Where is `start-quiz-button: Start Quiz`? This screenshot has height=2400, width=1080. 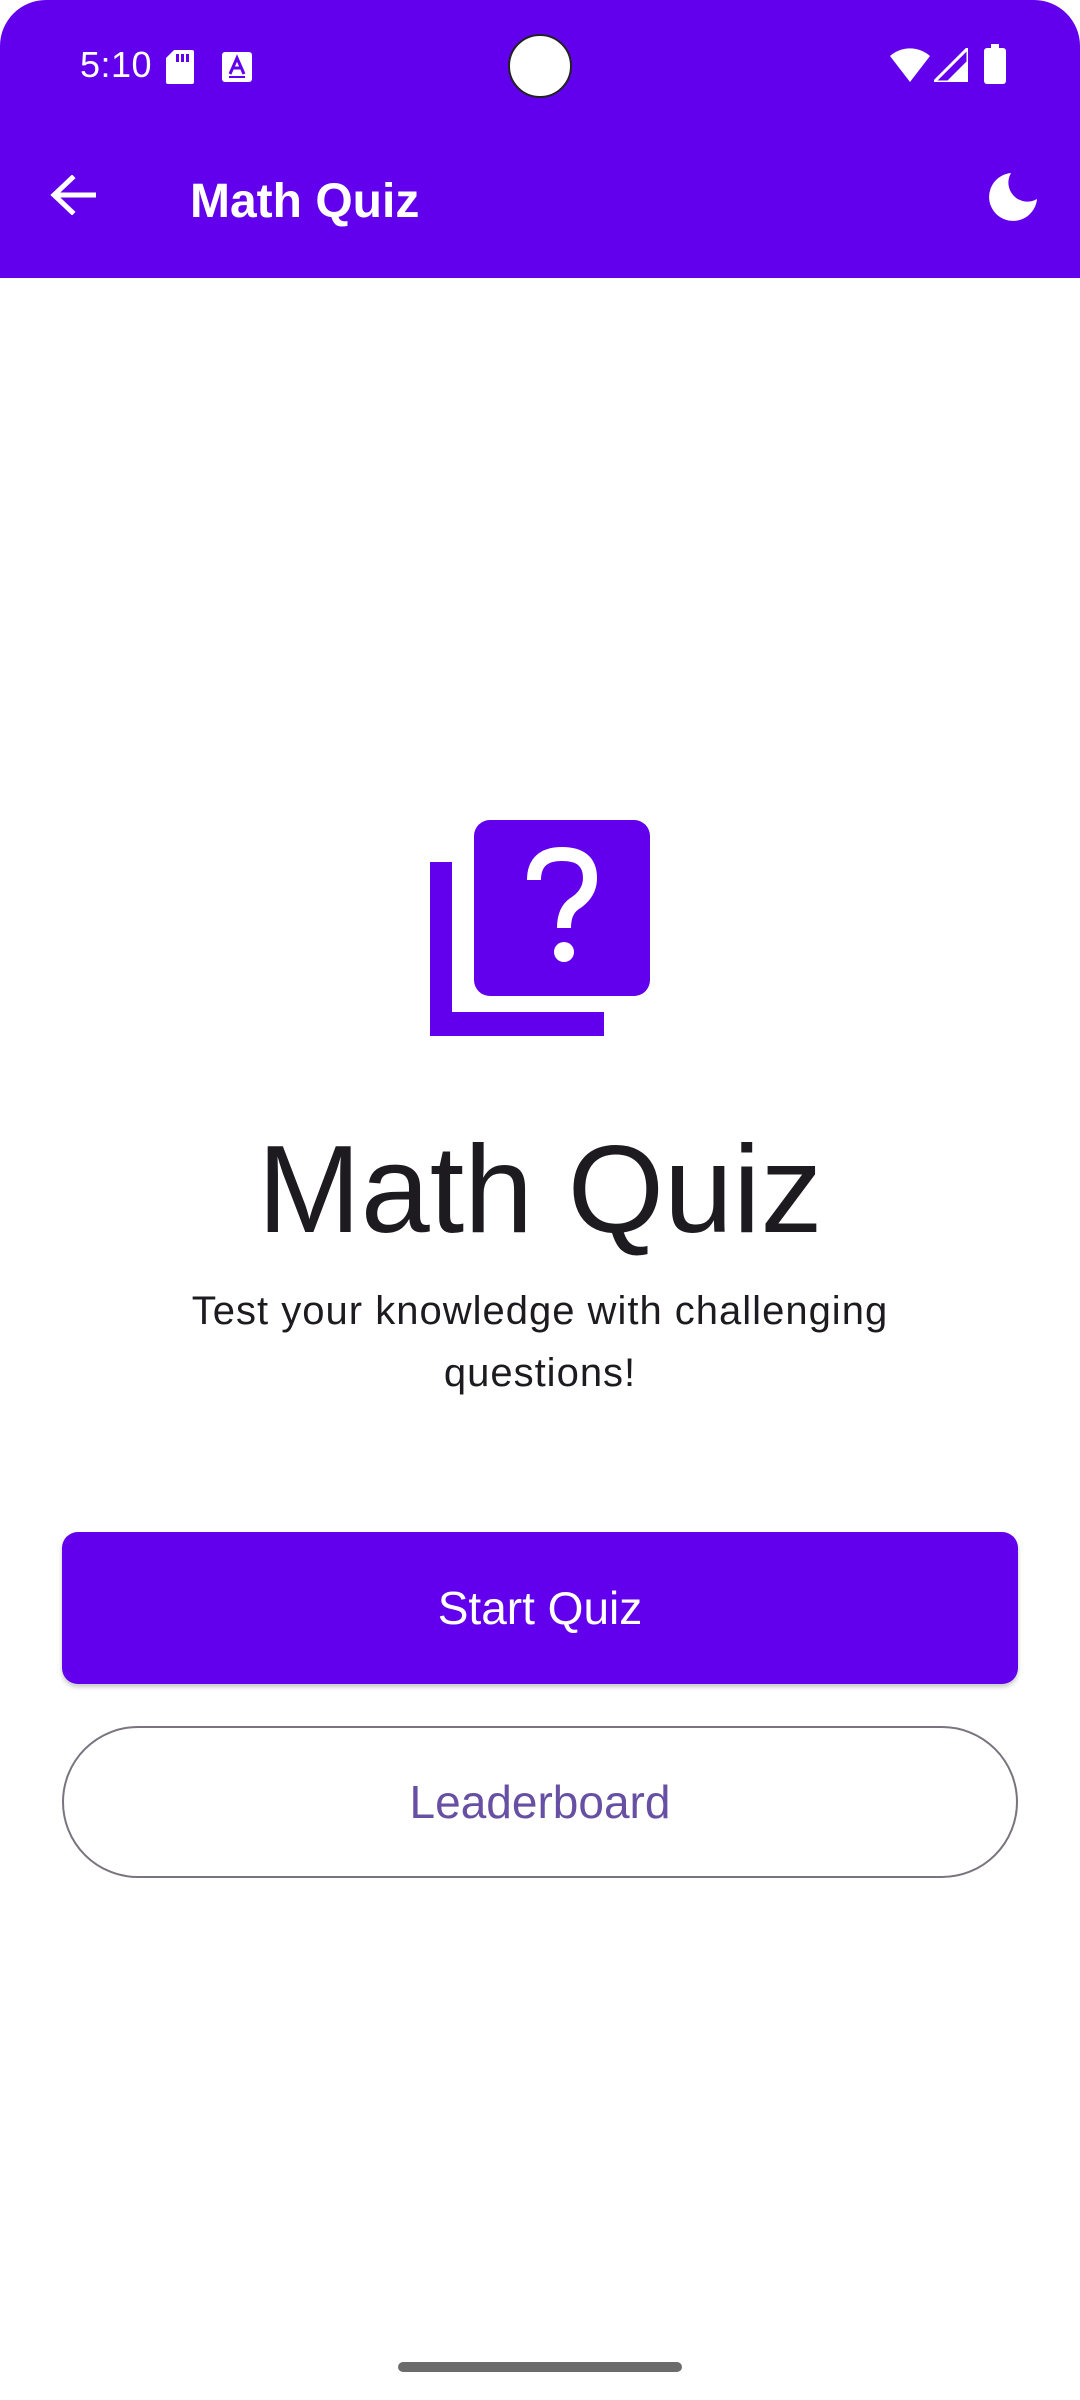
start-quiz-button: Start Quiz is located at coordinates (540, 1608).